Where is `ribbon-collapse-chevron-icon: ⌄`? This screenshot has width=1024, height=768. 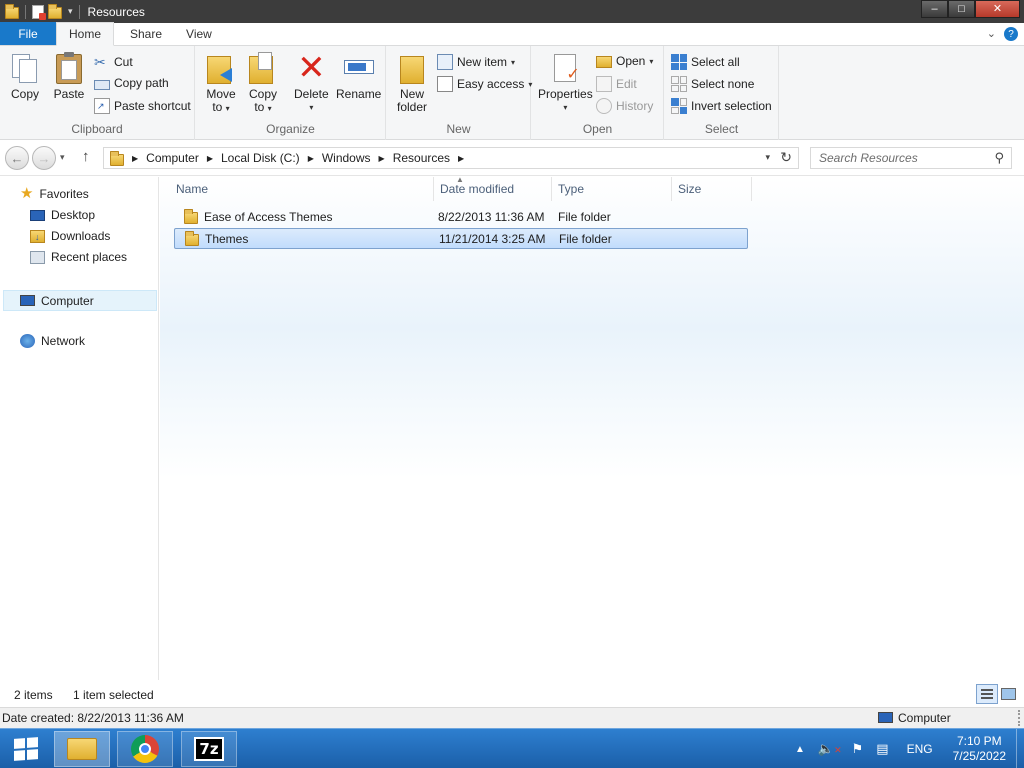
ribbon-collapse-chevron-icon: ⌄ is located at coordinates (991, 34).